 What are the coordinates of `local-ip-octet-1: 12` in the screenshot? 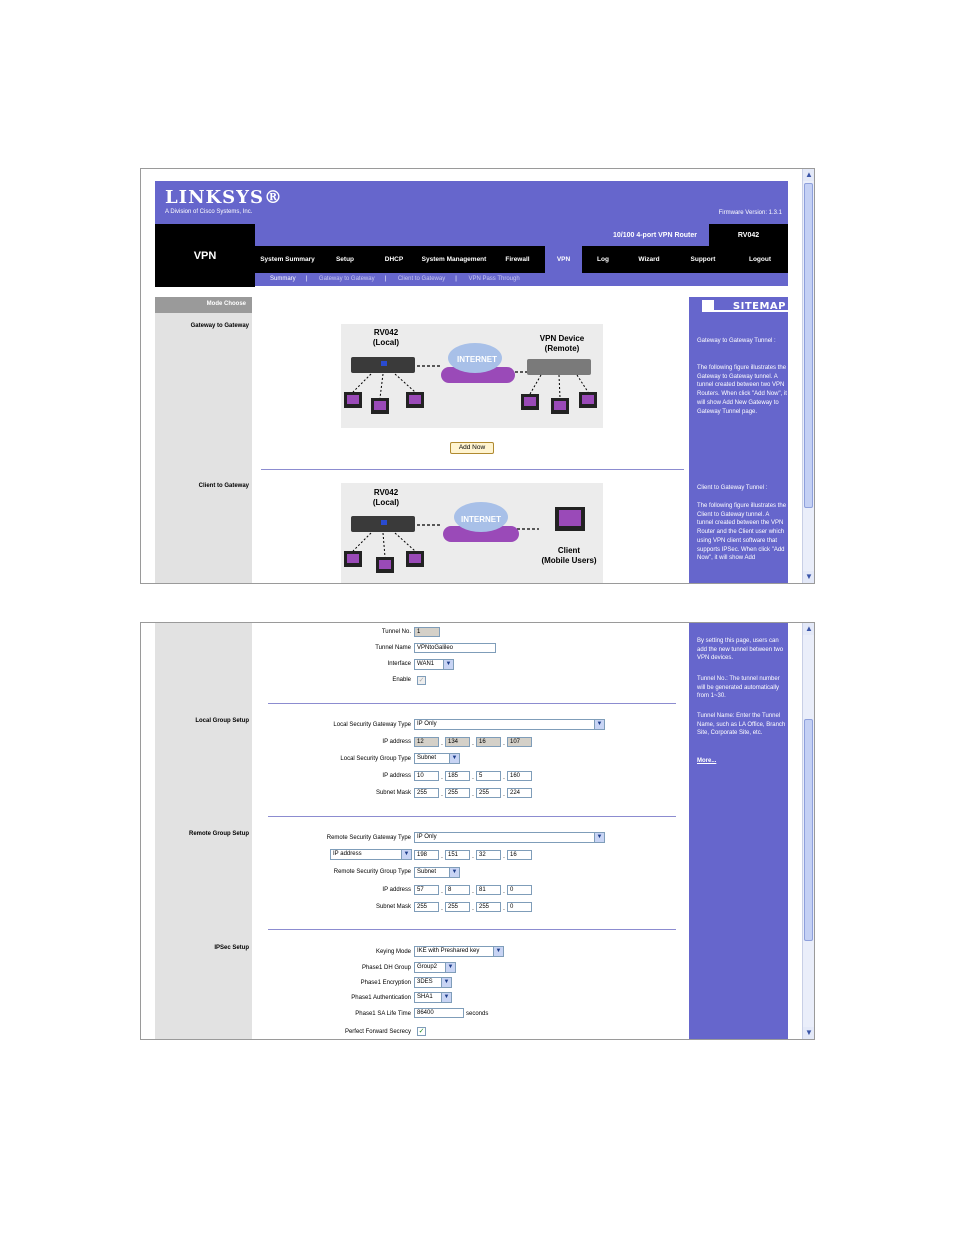 It's located at (426, 742).